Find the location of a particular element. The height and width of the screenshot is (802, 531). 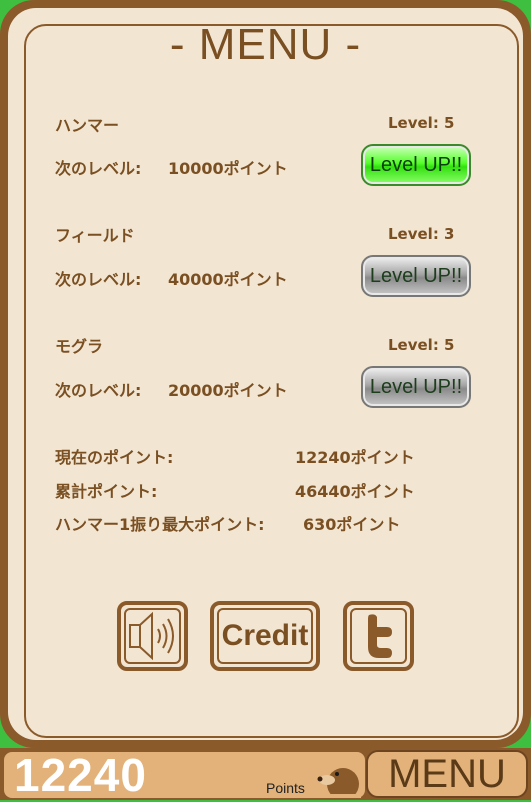

upgrade-level-hammer: Level: 5 is located at coordinates (421, 123).